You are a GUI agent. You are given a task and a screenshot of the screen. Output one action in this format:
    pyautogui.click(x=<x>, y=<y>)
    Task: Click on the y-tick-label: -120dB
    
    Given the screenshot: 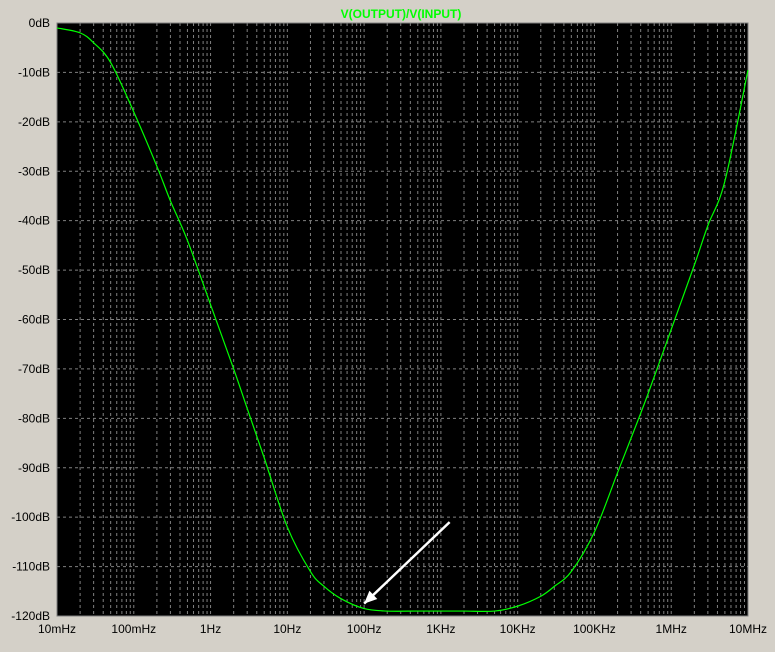 What is the action you would take?
    pyautogui.click(x=30, y=616)
    